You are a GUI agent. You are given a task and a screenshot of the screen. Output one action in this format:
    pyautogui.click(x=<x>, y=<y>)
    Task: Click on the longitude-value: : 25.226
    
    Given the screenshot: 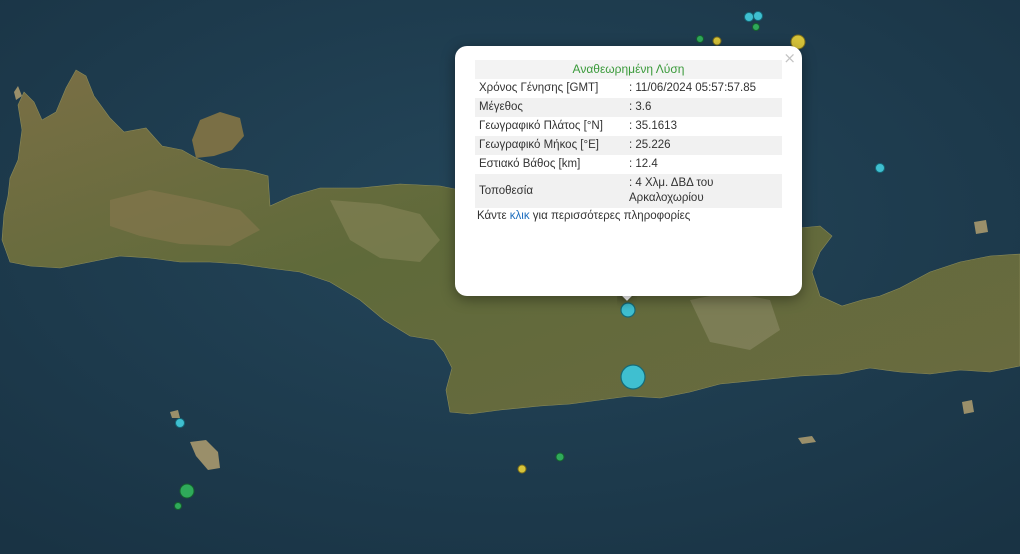 What is the action you would take?
    pyautogui.click(x=703, y=145)
    